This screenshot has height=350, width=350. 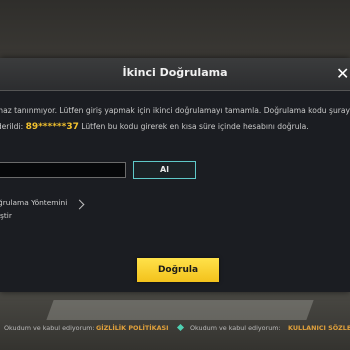 I want to click on dialog-title: İkinci Doğrulama, so click(x=175, y=72).